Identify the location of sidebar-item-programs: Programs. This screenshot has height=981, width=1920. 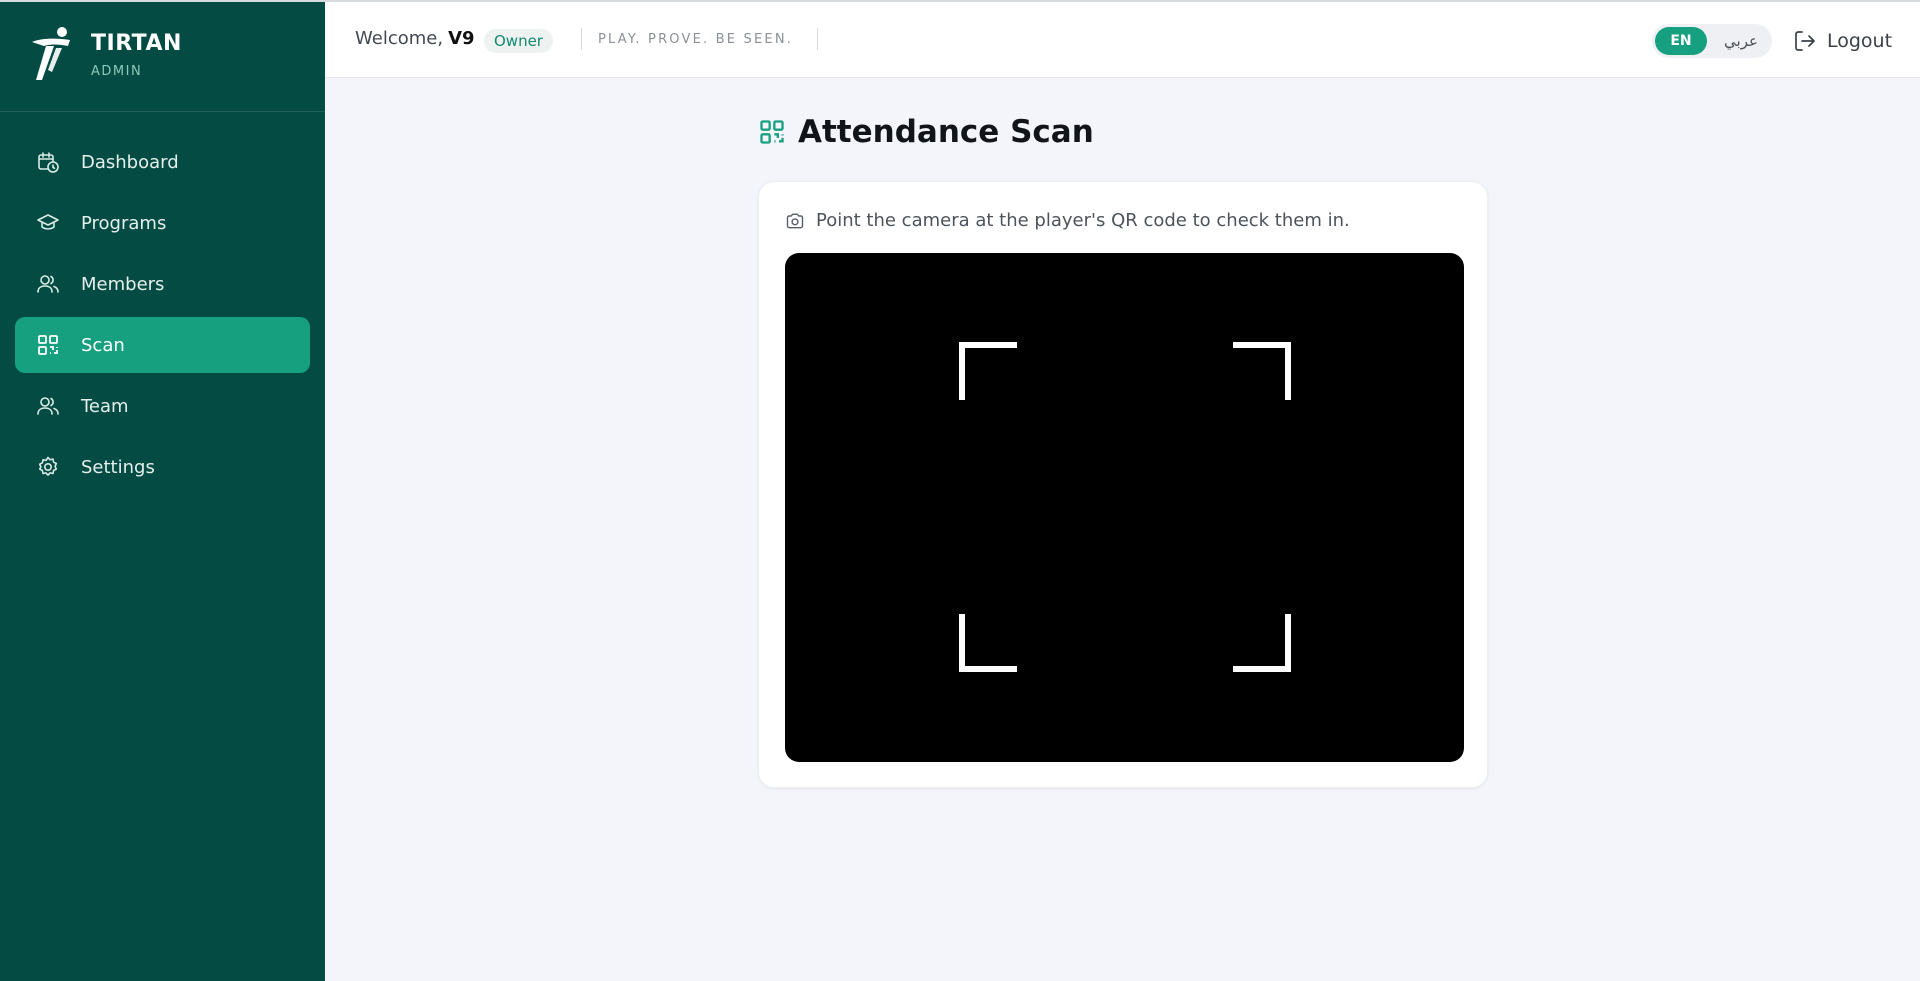
(162, 223).